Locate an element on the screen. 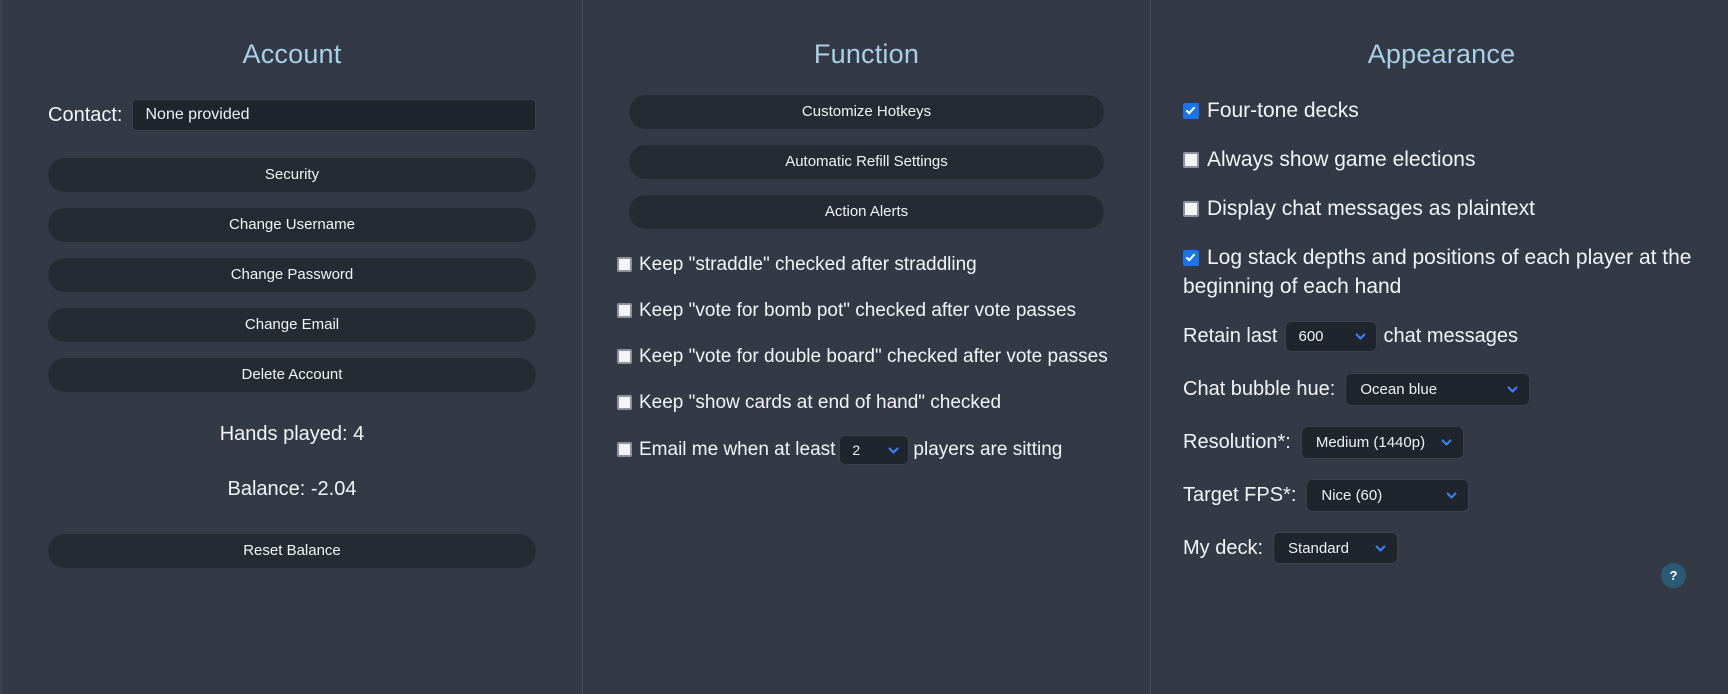 Image resolution: width=1728 pixels, height=694 pixels. change-email-button: Change Email is located at coordinates (292, 325).